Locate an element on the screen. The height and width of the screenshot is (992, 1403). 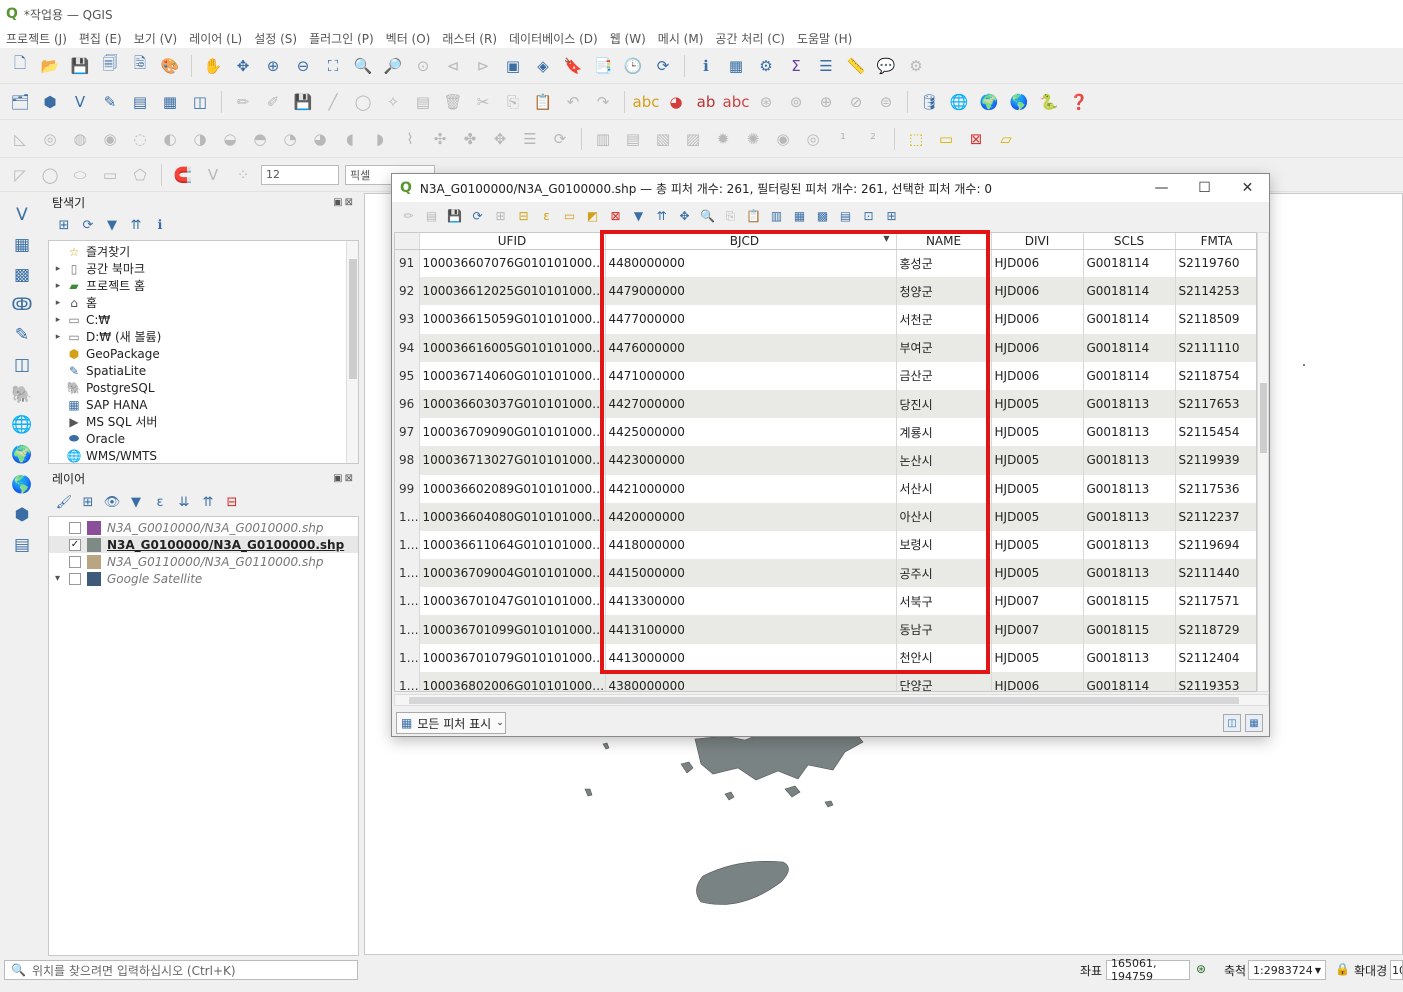
zoom-out-icon: ⊖ is located at coordinates (303, 66).